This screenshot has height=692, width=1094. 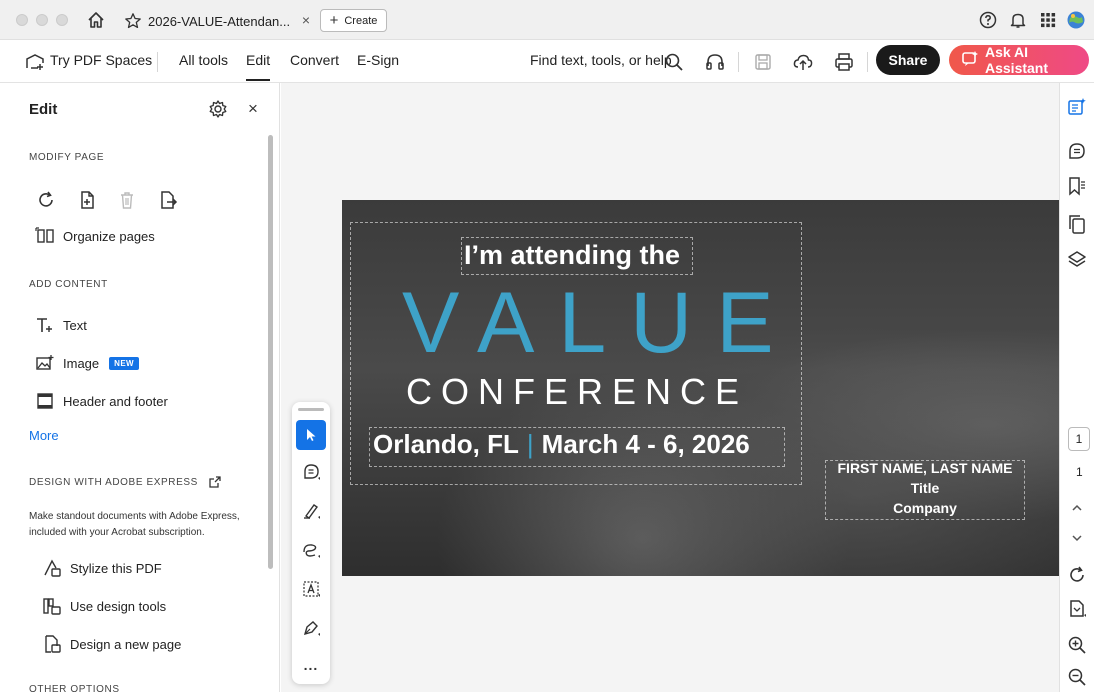 I want to click on page-thumbnails-icon, so click(x=1077, y=224).